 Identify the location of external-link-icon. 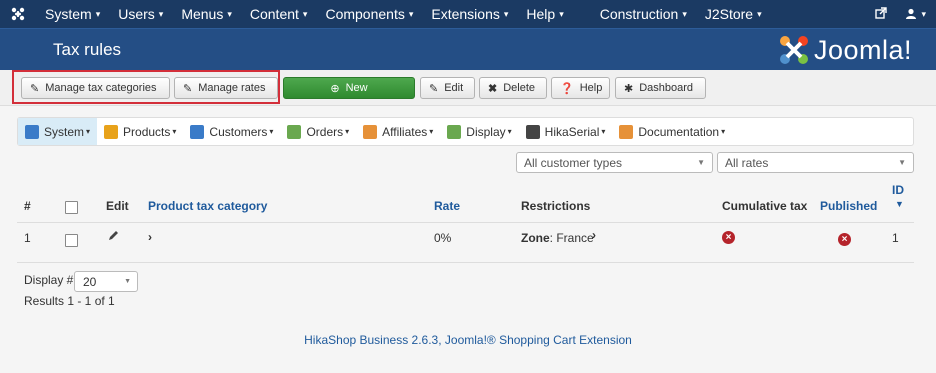
(881, 14).